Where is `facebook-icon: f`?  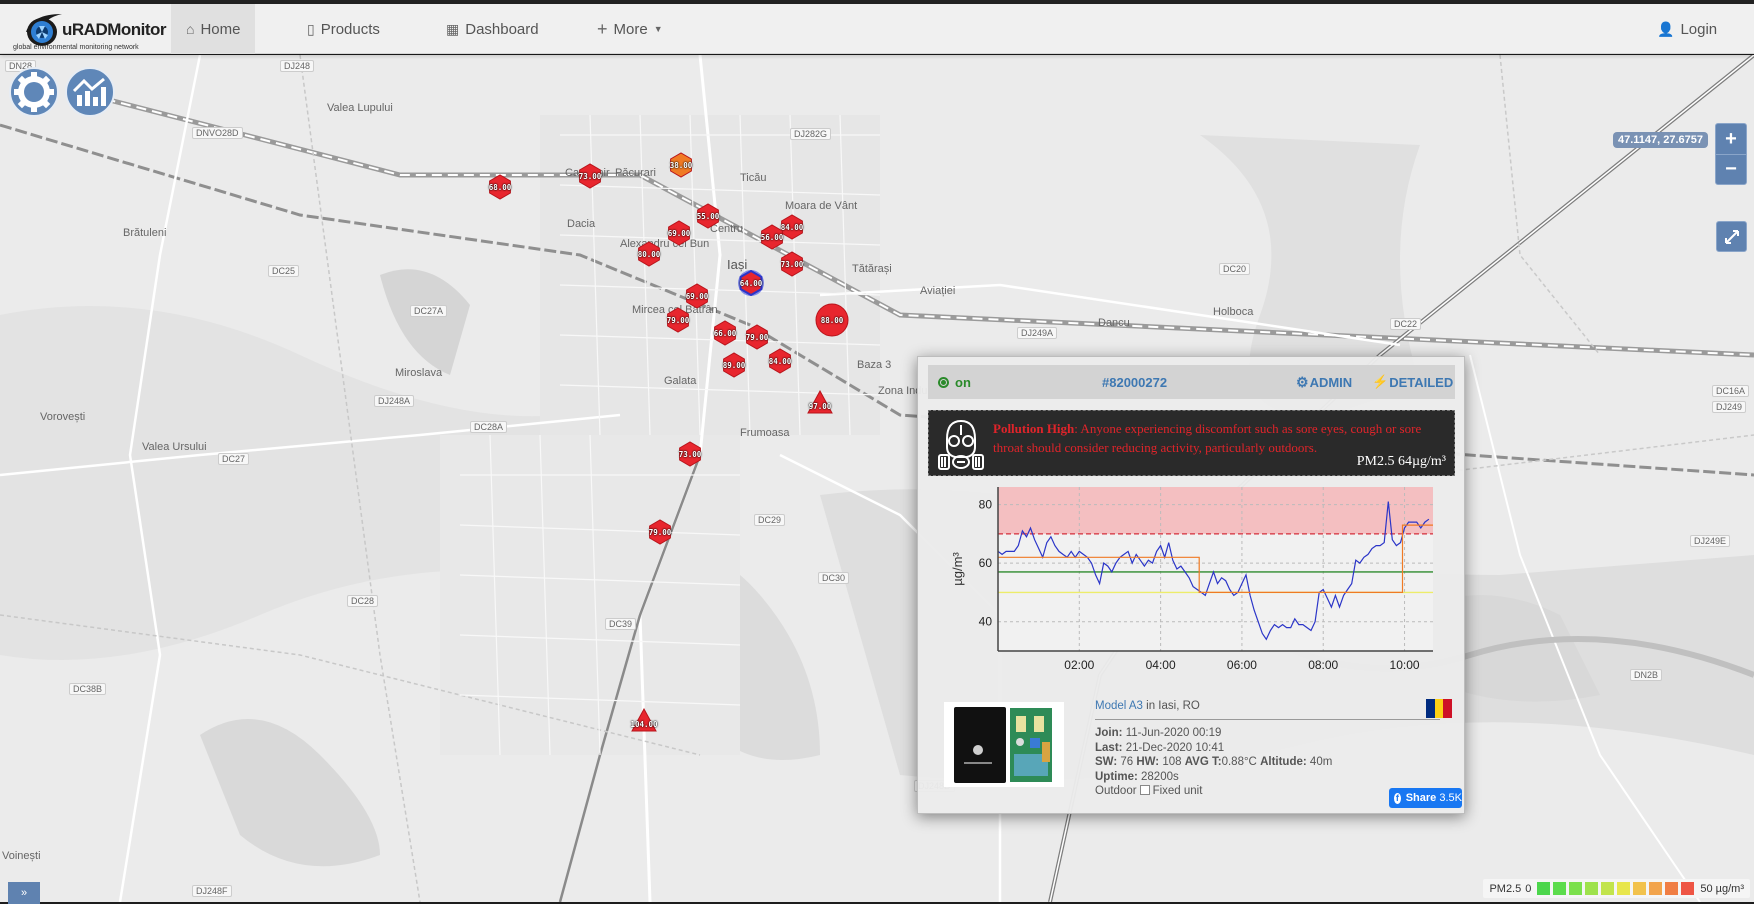
facebook-icon: f is located at coordinates (1397, 798).